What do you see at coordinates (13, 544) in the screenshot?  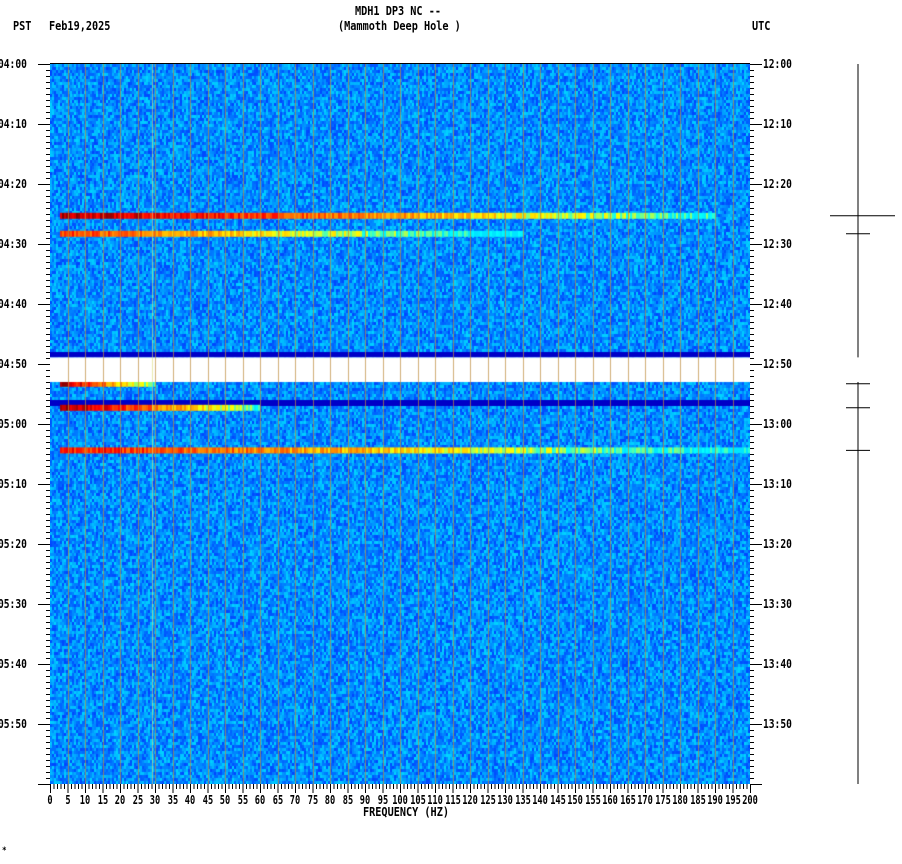 I see `y-tick-label-left: 05:20` at bounding box center [13, 544].